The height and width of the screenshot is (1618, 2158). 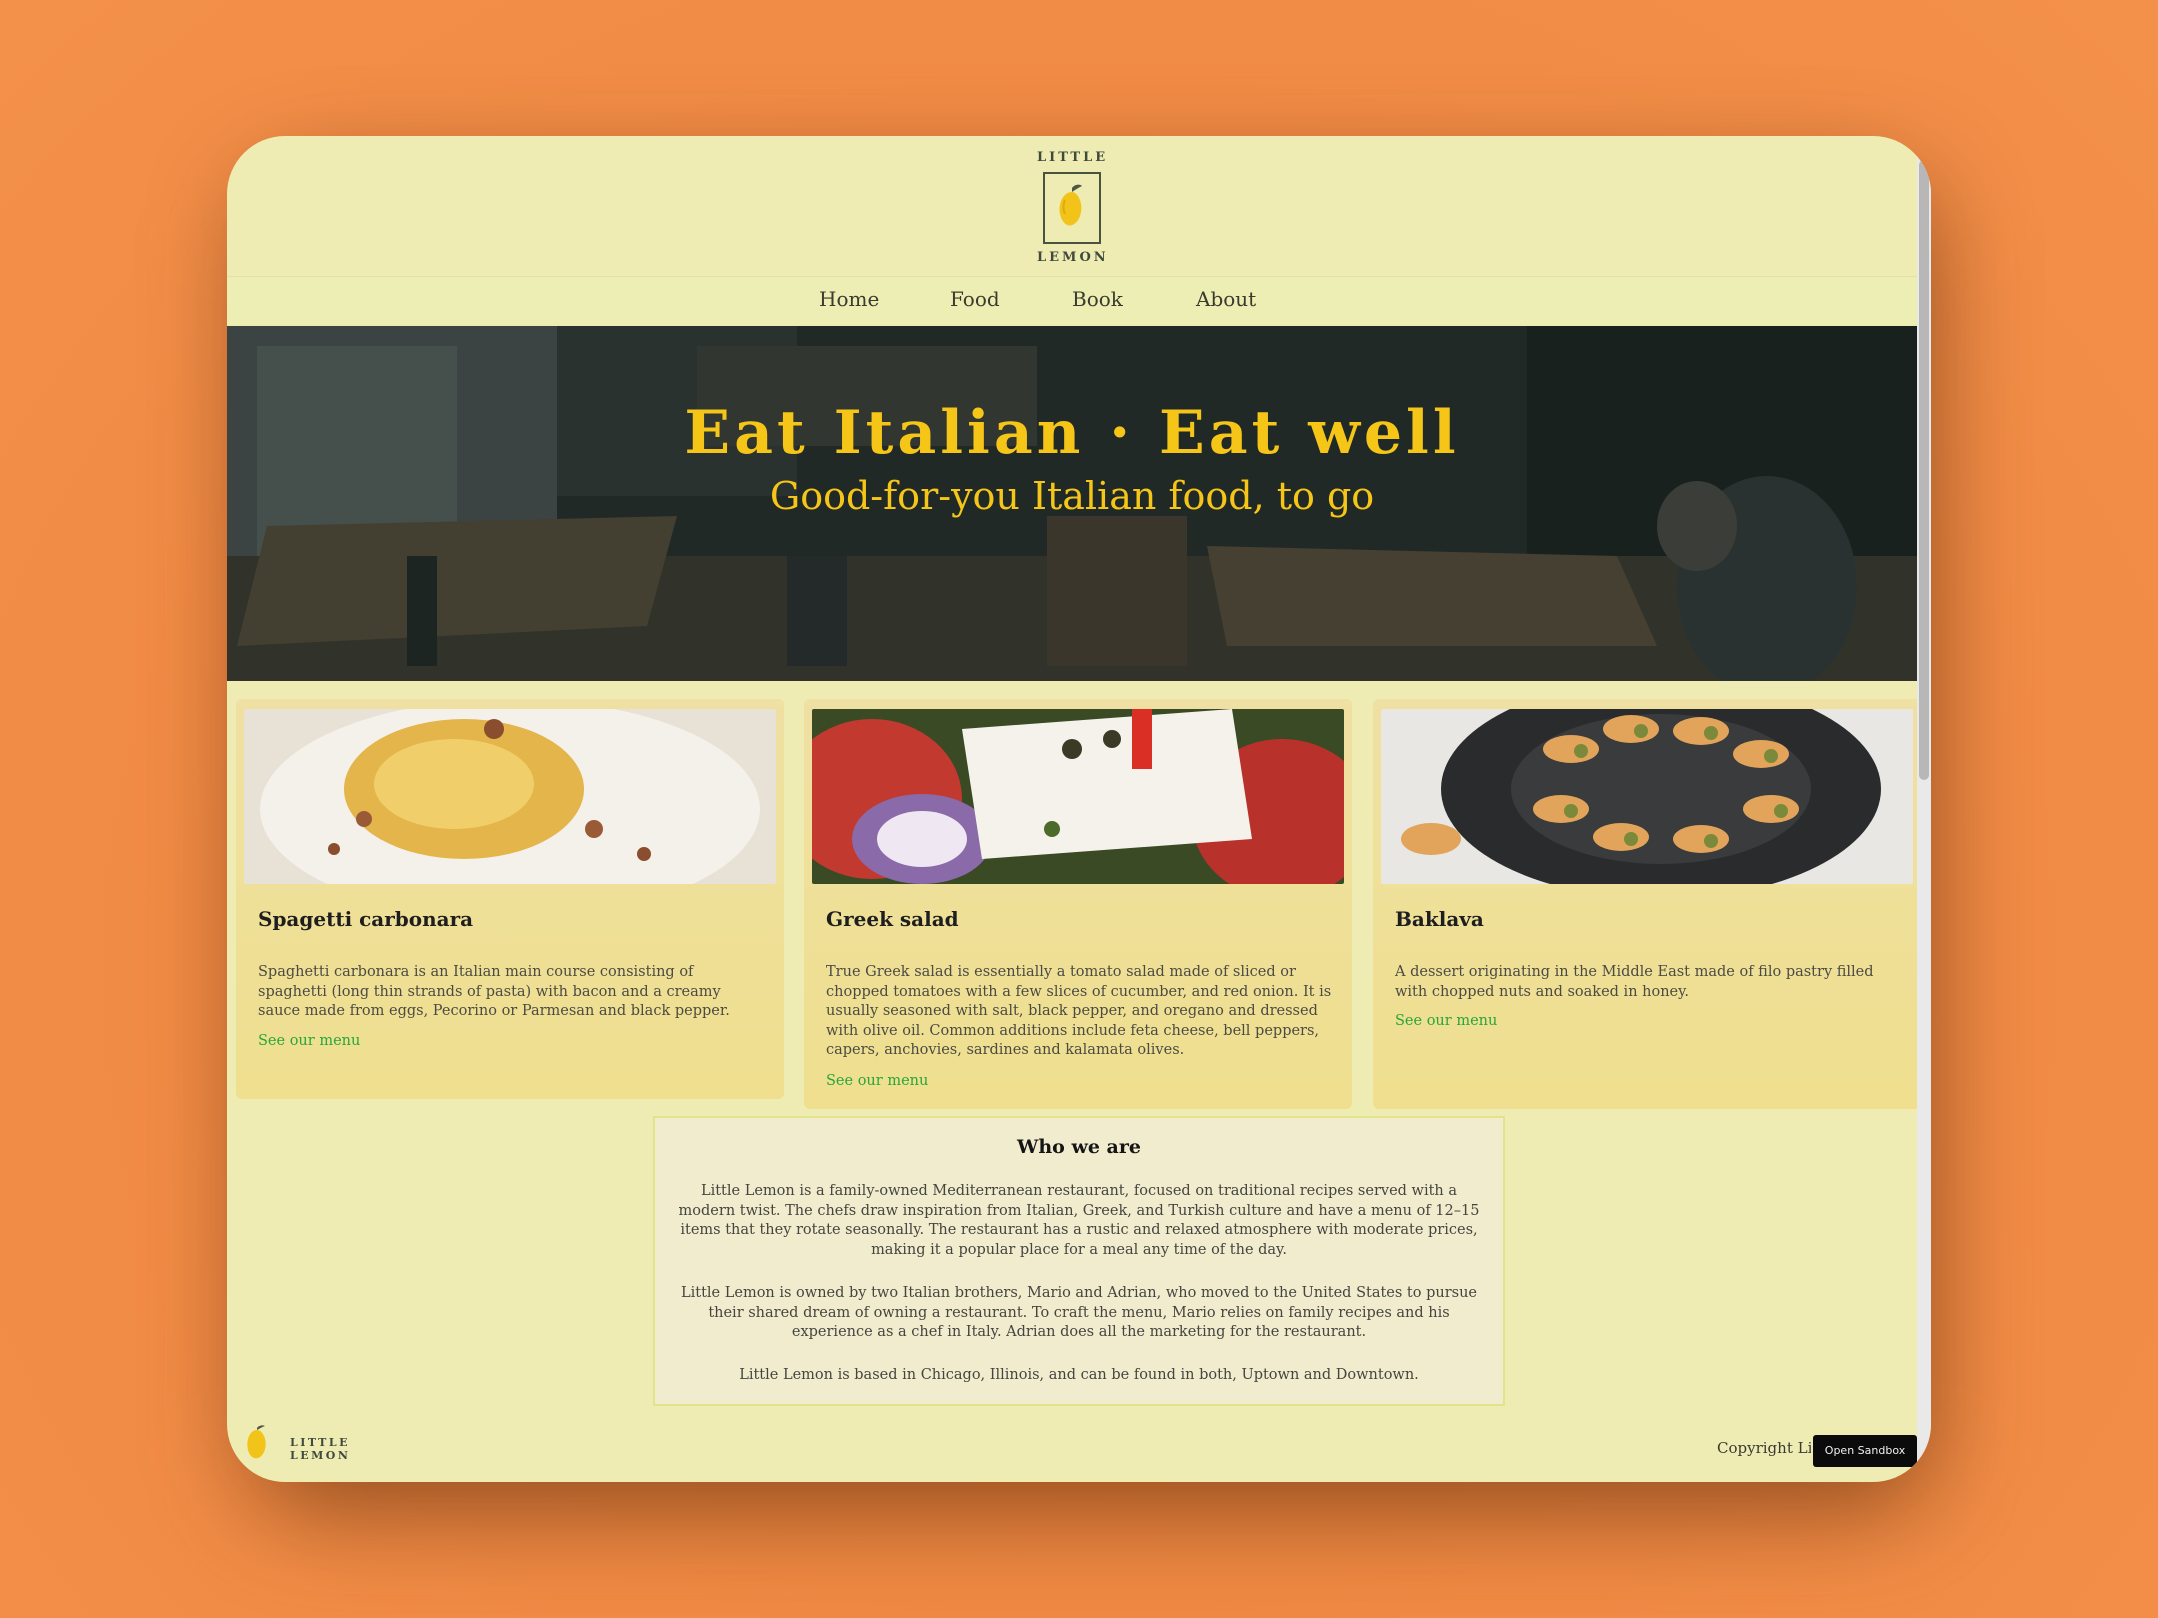 I want to click on scrollbar-thumb, so click(x=1924, y=470).